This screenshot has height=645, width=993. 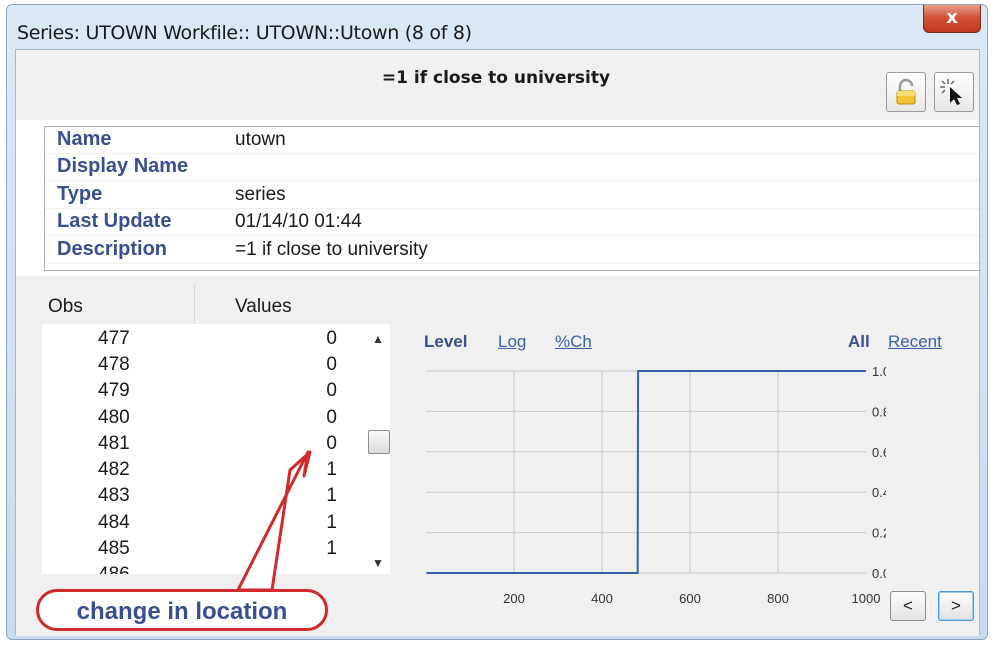 I want to click on x-tick-label: 800, so click(x=778, y=598).